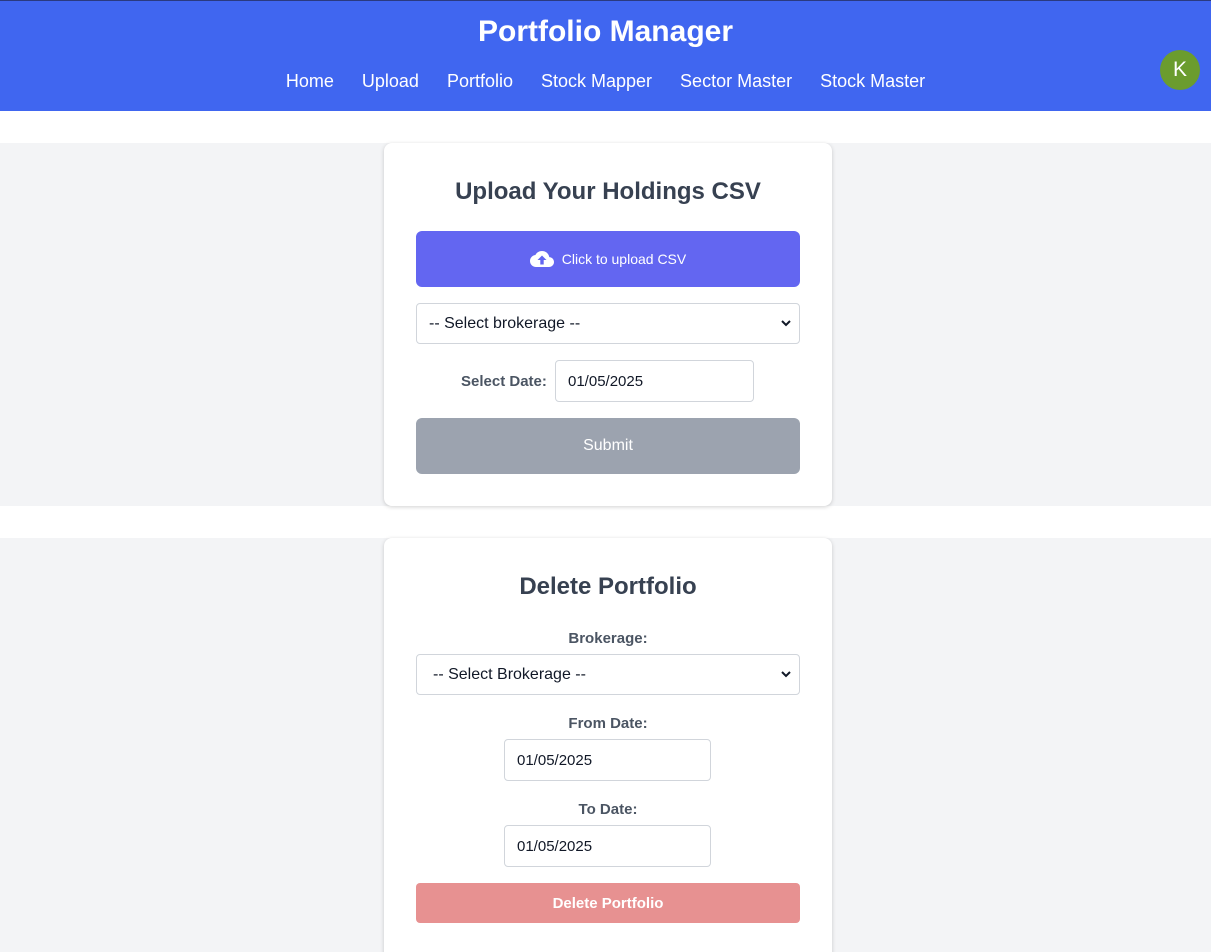 Image resolution: width=1211 pixels, height=952 pixels. What do you see at coordinates (596, 81) in the screenshot?
I see `nav-stock-mapper: Stock Mapper` at bounding box center [596, 81].